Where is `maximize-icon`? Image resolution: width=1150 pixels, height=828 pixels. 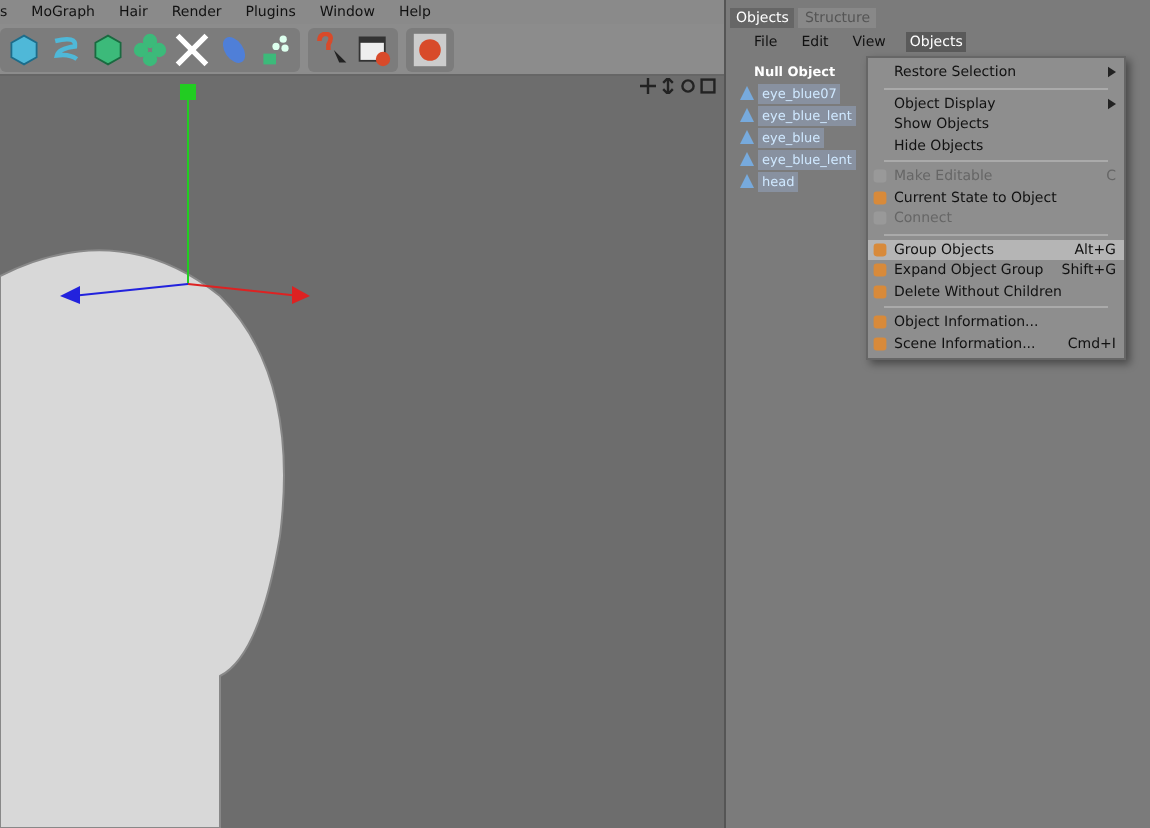 maximize-icon is located at coordinates (708, 86).